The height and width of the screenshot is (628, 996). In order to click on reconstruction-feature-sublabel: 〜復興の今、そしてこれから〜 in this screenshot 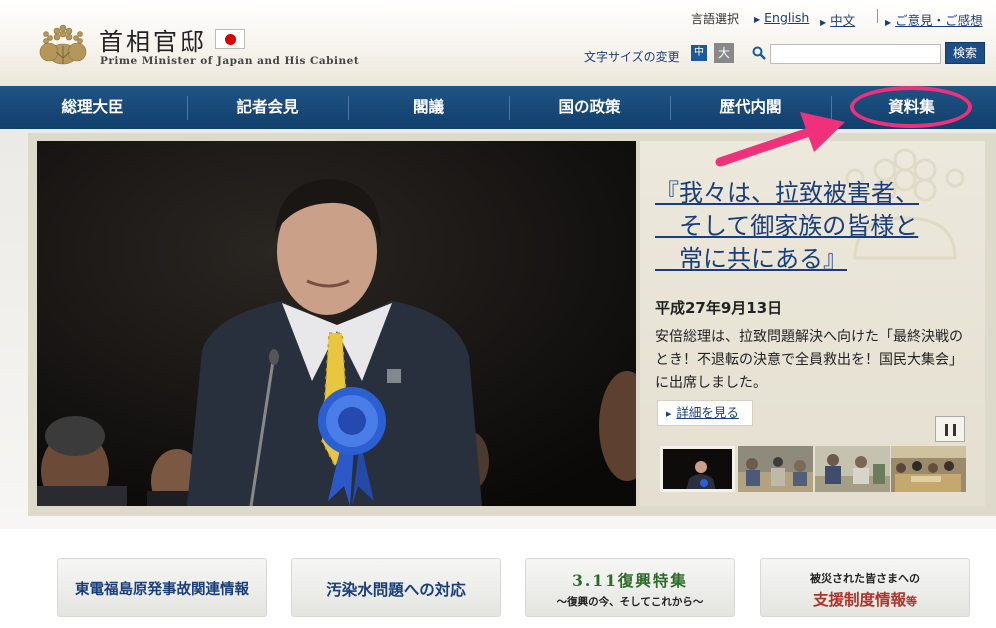, I will do `click(630, 602)`.